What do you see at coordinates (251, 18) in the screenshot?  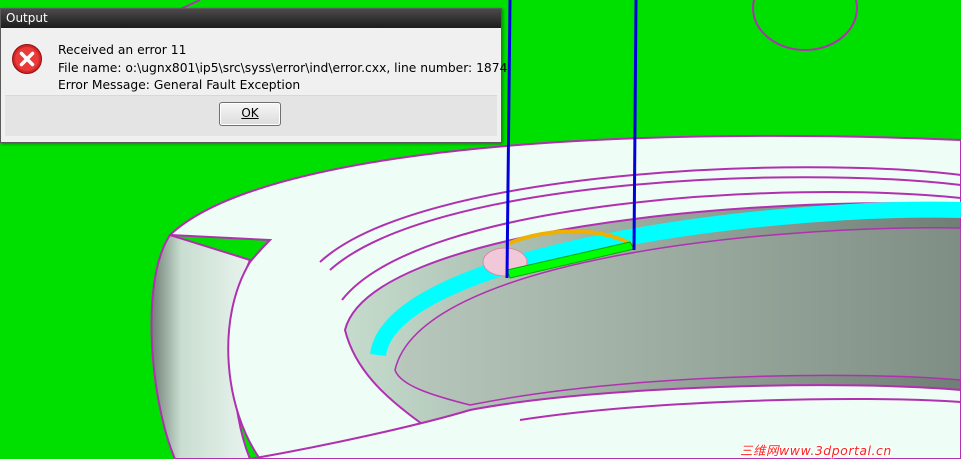 I see `dialog-title: Output` at bounding box center [251, 18].